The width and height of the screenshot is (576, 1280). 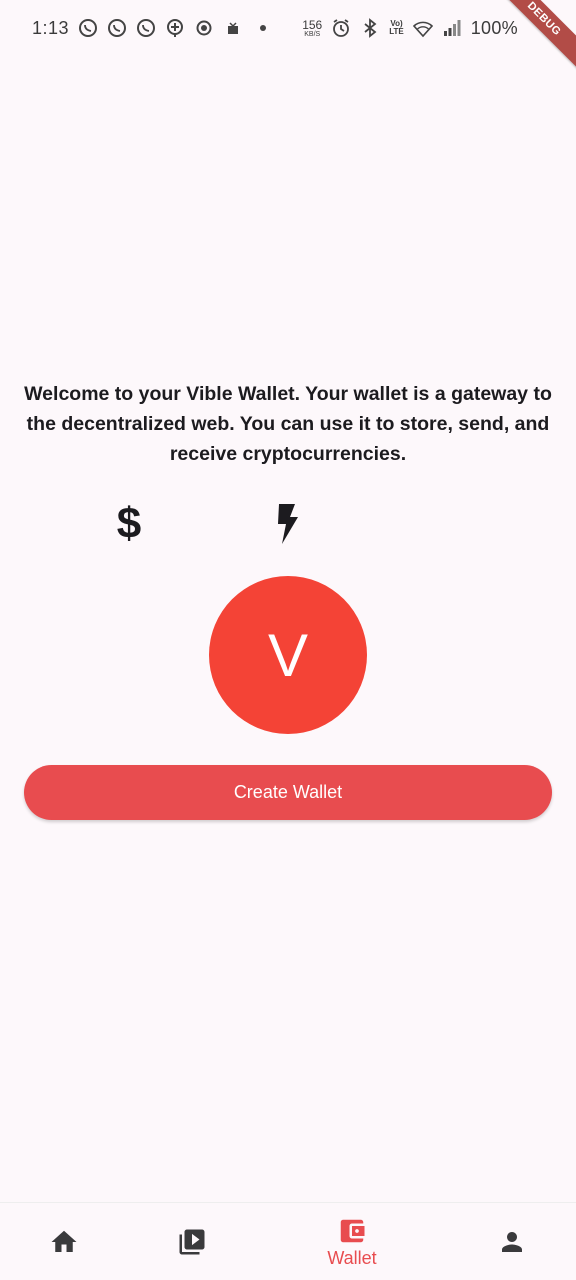 I want to click on bottom-navigation: Wallet, so click(x=288, y=1241).